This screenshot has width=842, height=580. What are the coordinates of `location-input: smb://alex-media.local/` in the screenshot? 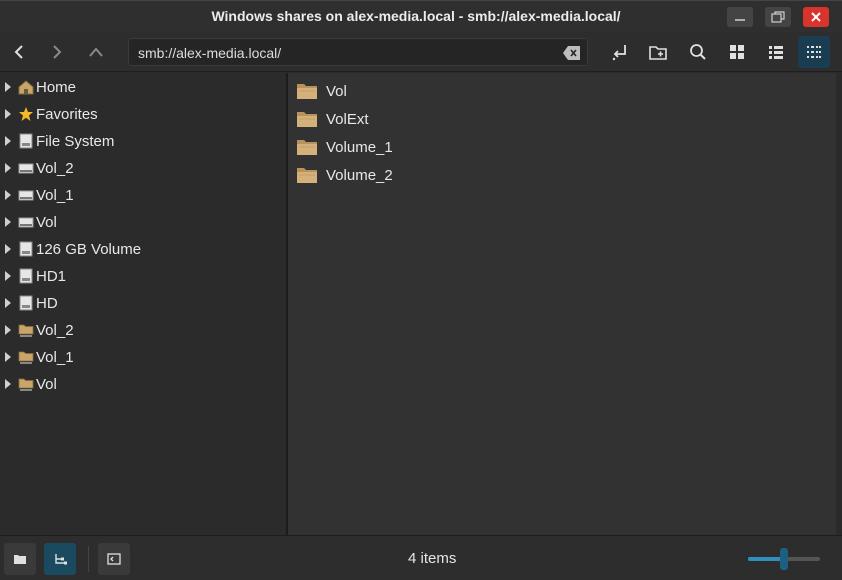 It's located at (209, 53).